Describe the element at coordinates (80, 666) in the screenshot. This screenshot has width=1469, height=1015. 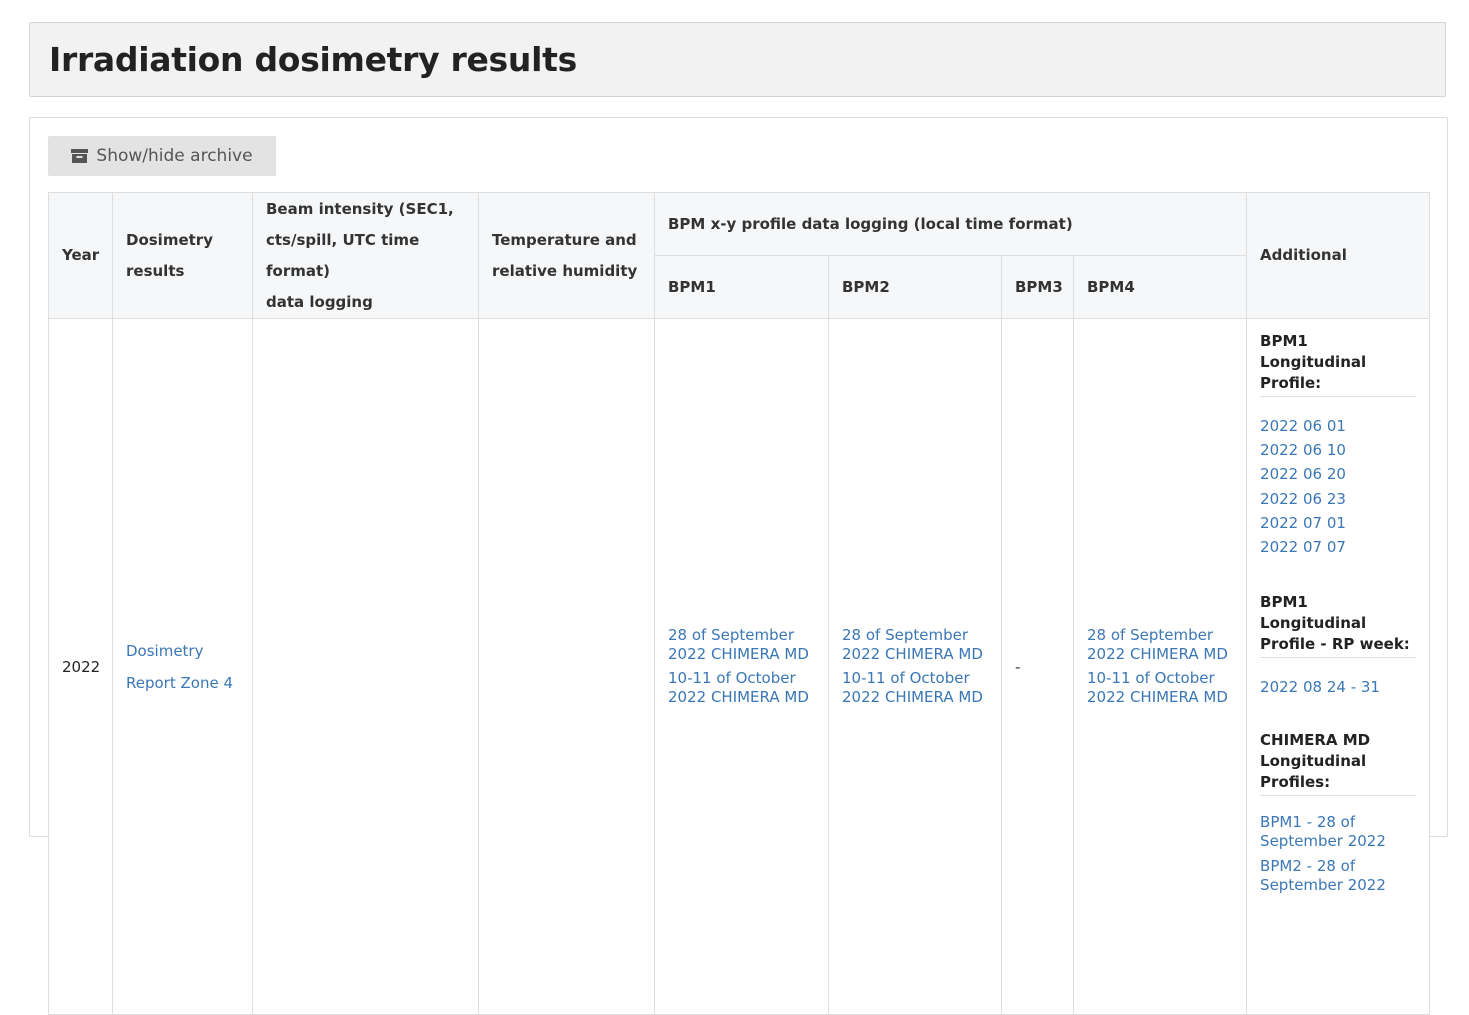
I see `year-cell: 2022` at that location.